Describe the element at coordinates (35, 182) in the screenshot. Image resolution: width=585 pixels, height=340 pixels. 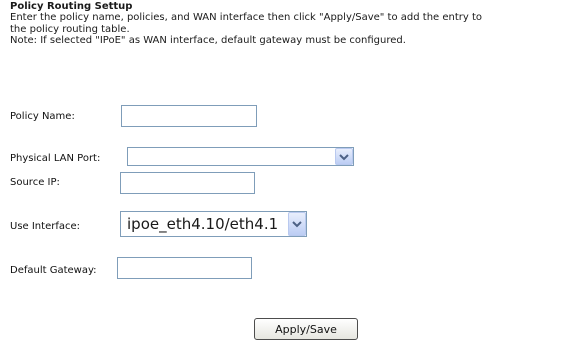
I see `source-ip-label: Source IP:` at that location.